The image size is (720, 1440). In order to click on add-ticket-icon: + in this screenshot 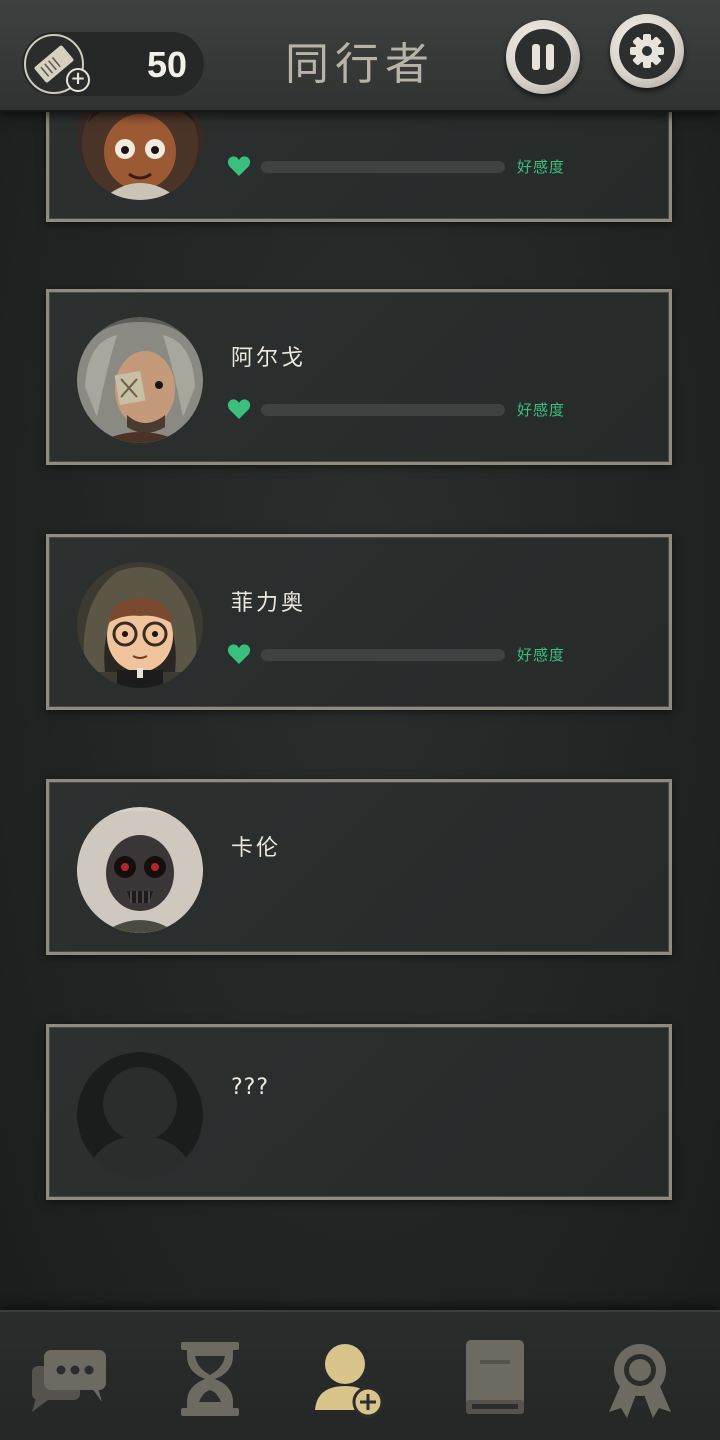, I will do `click(78, 80)`.